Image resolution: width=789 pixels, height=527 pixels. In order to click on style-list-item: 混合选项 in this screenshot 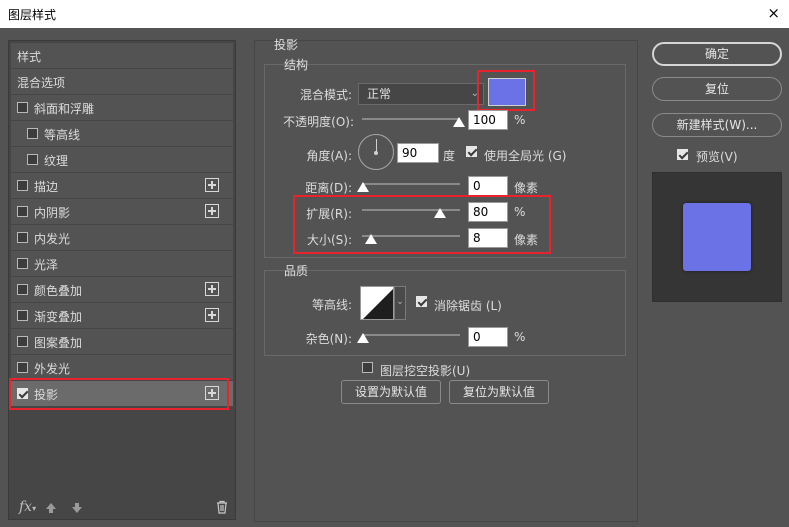, I will do `click(122, 81)`.